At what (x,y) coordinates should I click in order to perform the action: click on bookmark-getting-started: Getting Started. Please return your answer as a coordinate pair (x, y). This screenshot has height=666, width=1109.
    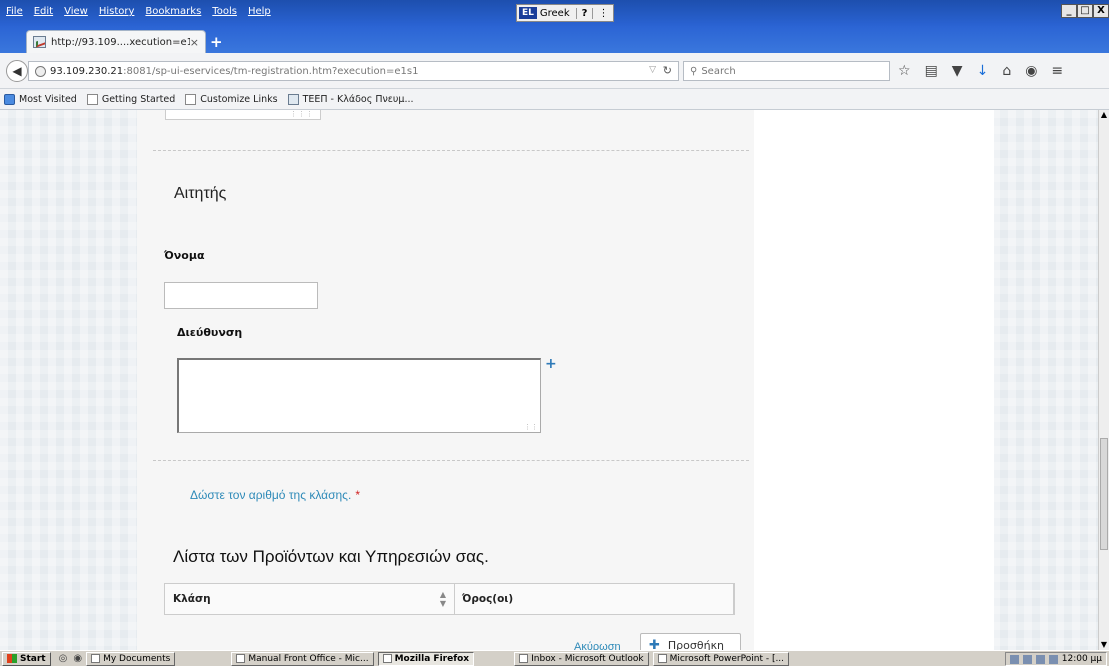
    Looking at the image, I should click on (131, 99).